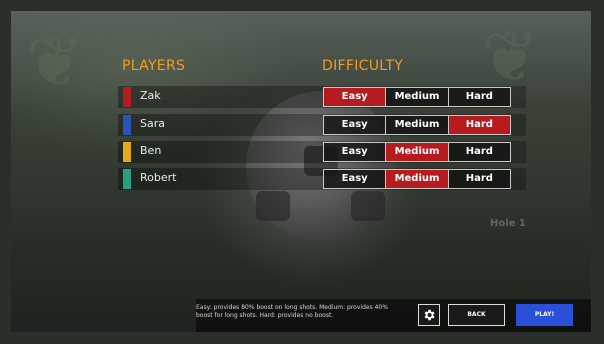  What do you see at coordinates (363, 66) in the screenshot?
I see `difficulty-header: DIFFICULTY` at bounding box center [363, 66].